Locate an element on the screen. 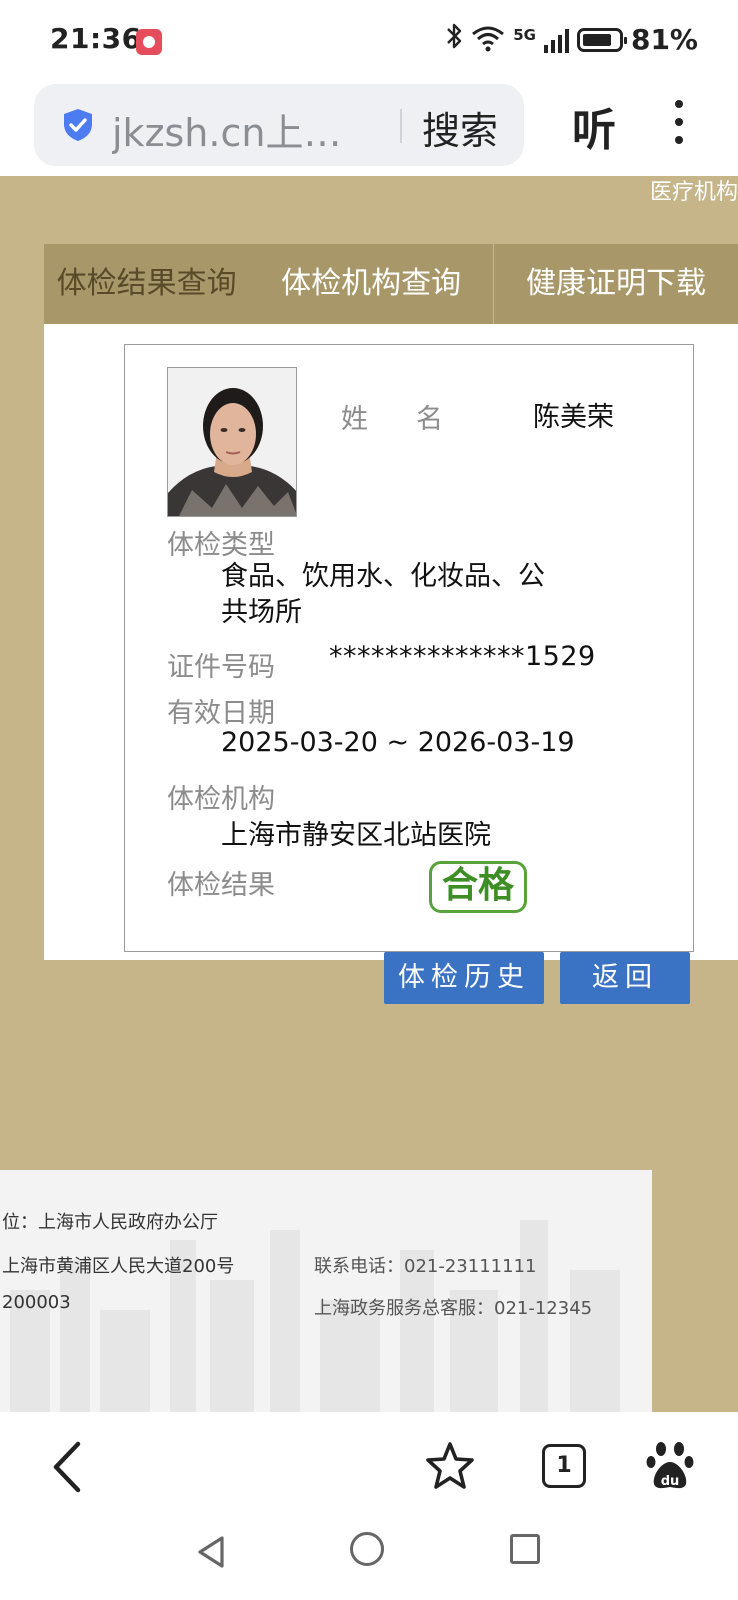  signal-icon is located at coordinates (556, 40).